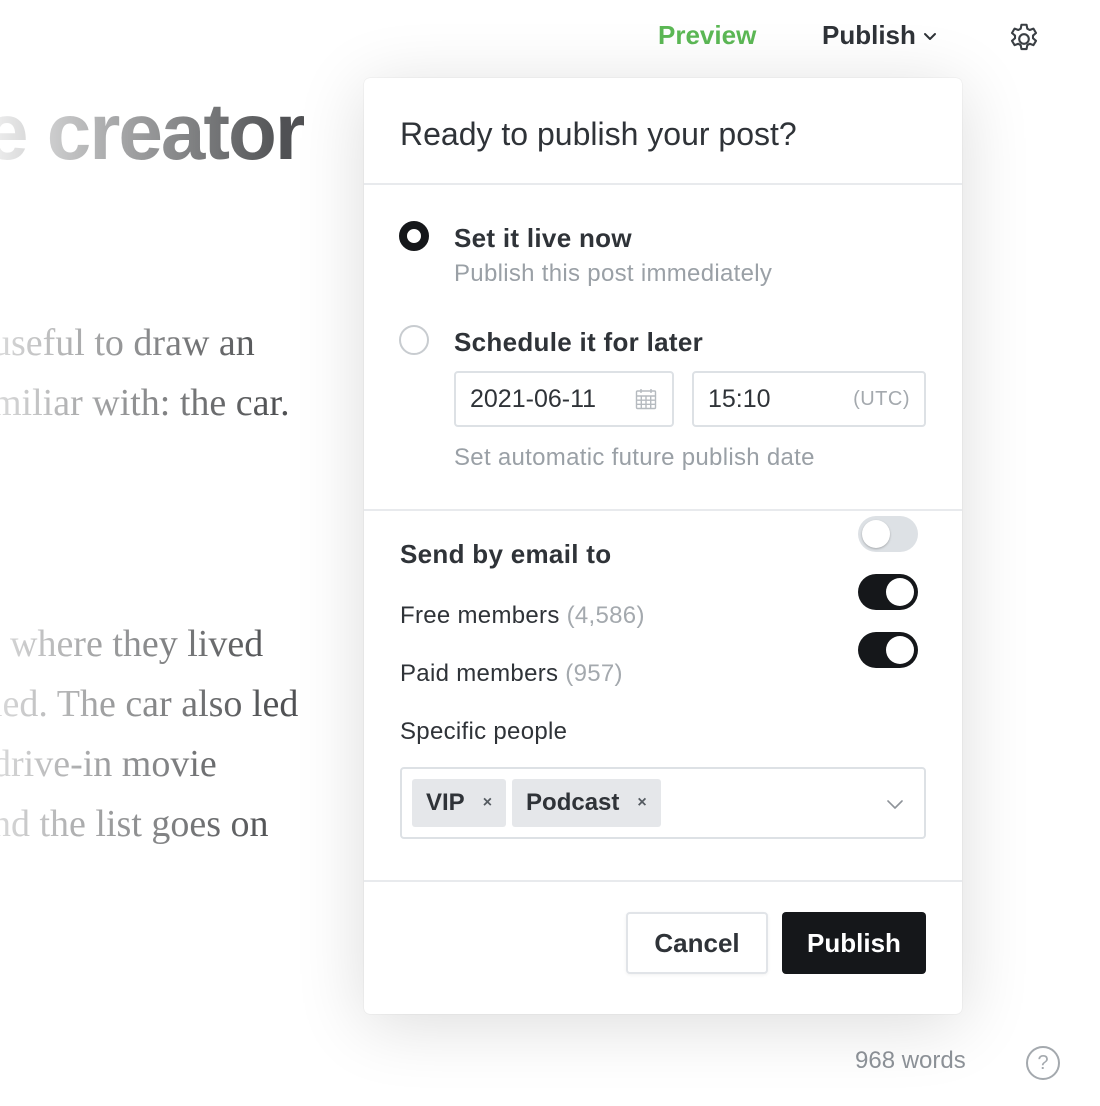 This screenshot has width=1100, height=1106. I want to click on post-paragraph: useful to draw an miliar with: the car., so click(145, 373).